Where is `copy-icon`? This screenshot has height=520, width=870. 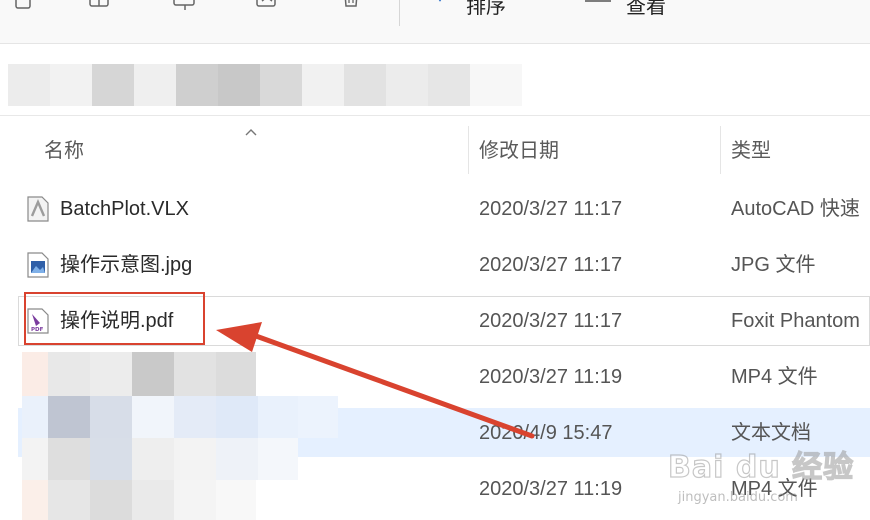 copy-icon is located at coordinates (24, 7).